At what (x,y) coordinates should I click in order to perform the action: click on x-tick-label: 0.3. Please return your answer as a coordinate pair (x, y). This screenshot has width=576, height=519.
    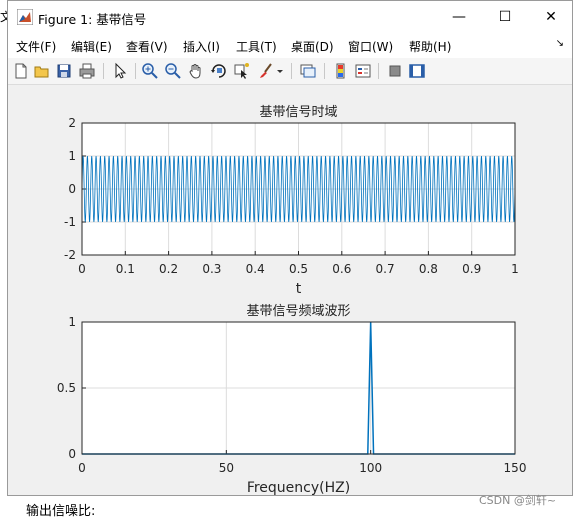
    Looking at the image, I should click on (211, 269).